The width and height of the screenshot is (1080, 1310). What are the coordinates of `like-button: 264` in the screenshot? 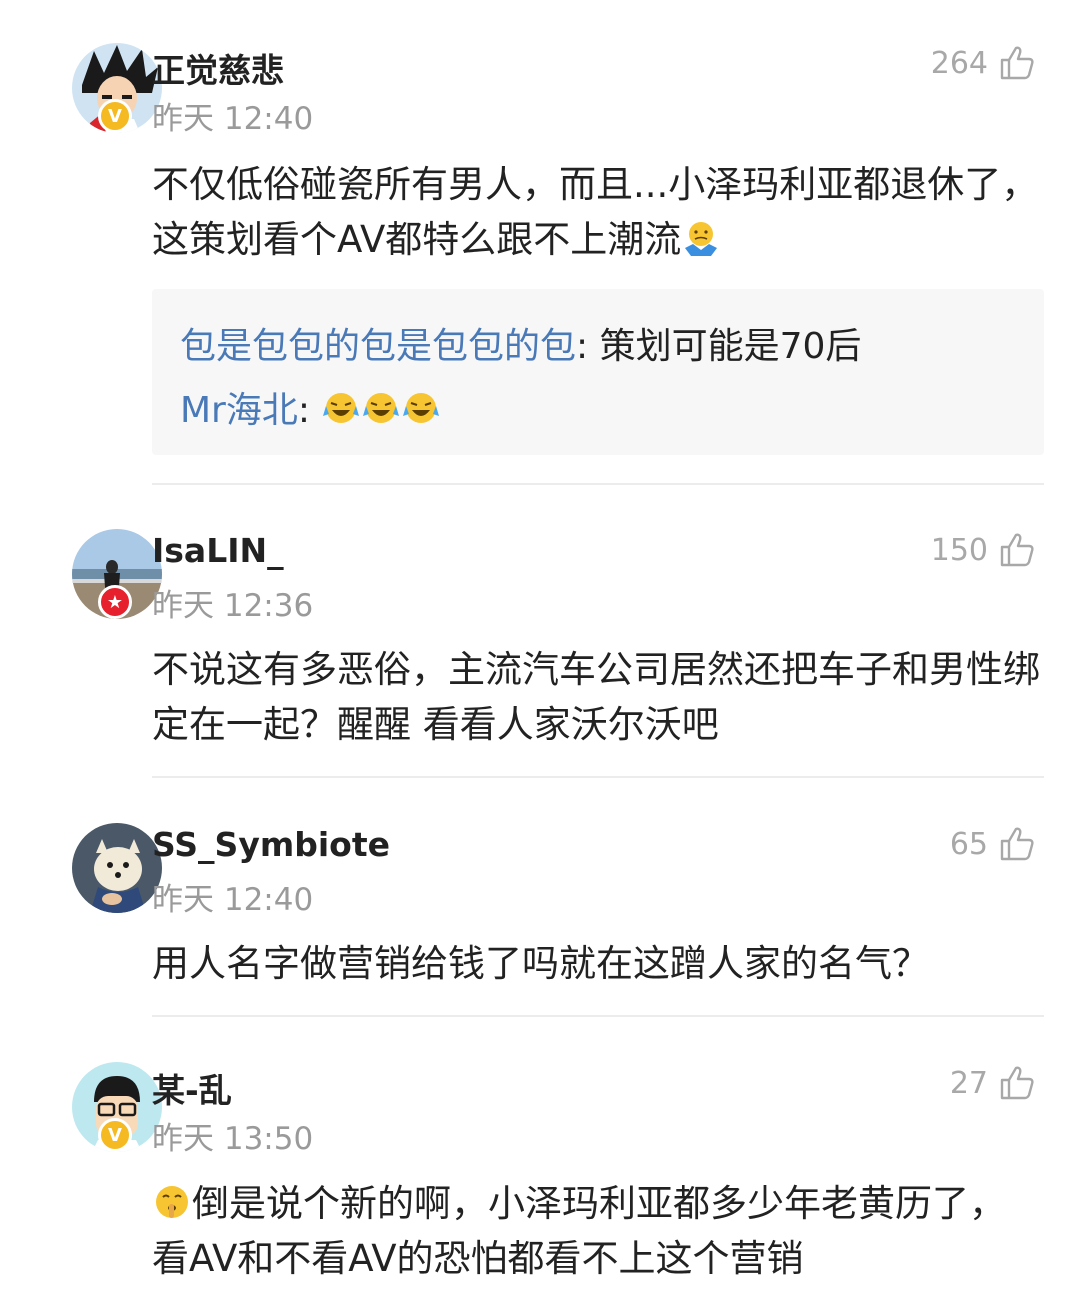 It's located at (983, 63).